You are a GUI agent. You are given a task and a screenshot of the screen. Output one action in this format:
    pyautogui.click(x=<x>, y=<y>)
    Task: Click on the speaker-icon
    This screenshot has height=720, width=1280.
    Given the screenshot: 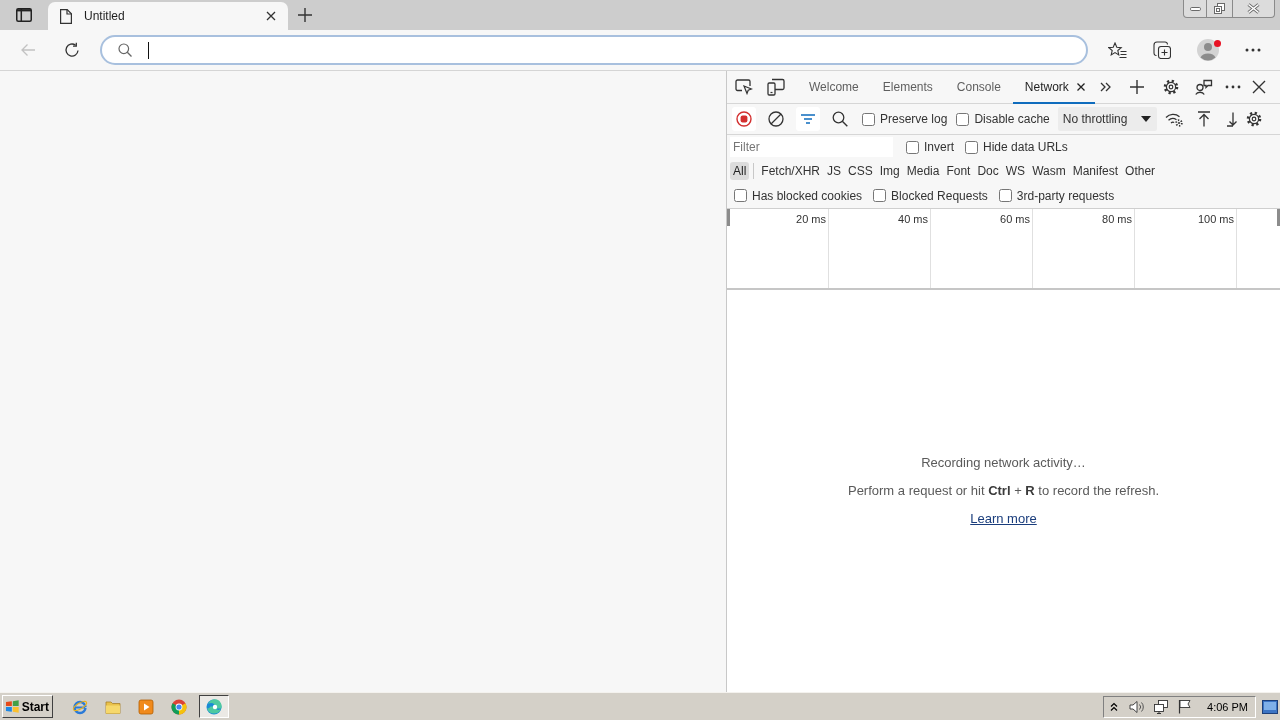 What is the action you would take?
    pyautogui.click(x=1137, y=706)
    